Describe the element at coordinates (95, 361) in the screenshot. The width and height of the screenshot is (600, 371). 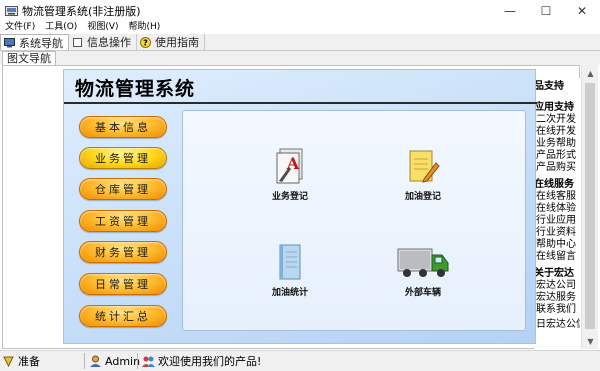
I see `user-icon` at that location.